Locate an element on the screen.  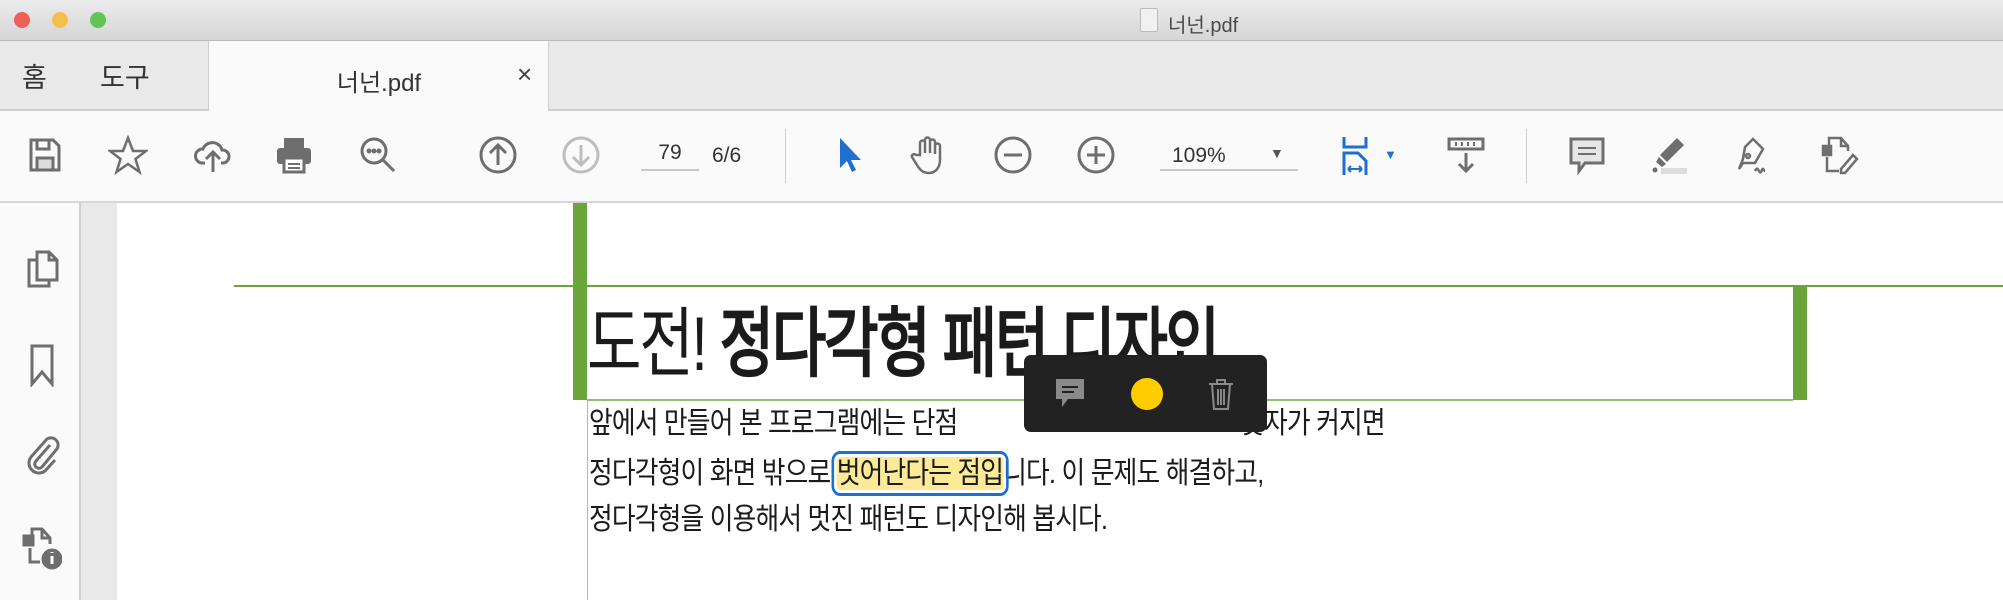
print-icon is located at coordinates (294, 155).